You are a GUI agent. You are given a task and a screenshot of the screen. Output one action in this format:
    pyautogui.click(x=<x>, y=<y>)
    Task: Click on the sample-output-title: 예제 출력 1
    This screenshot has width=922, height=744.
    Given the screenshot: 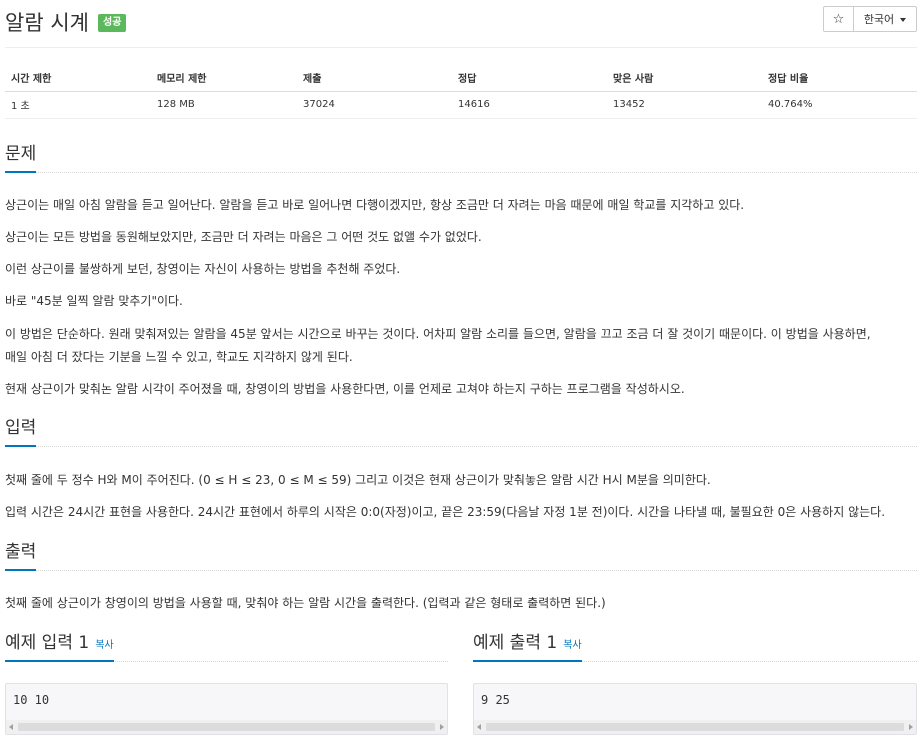 What is the action you would take?
    pyautogui.click(x=515, y=643)
    